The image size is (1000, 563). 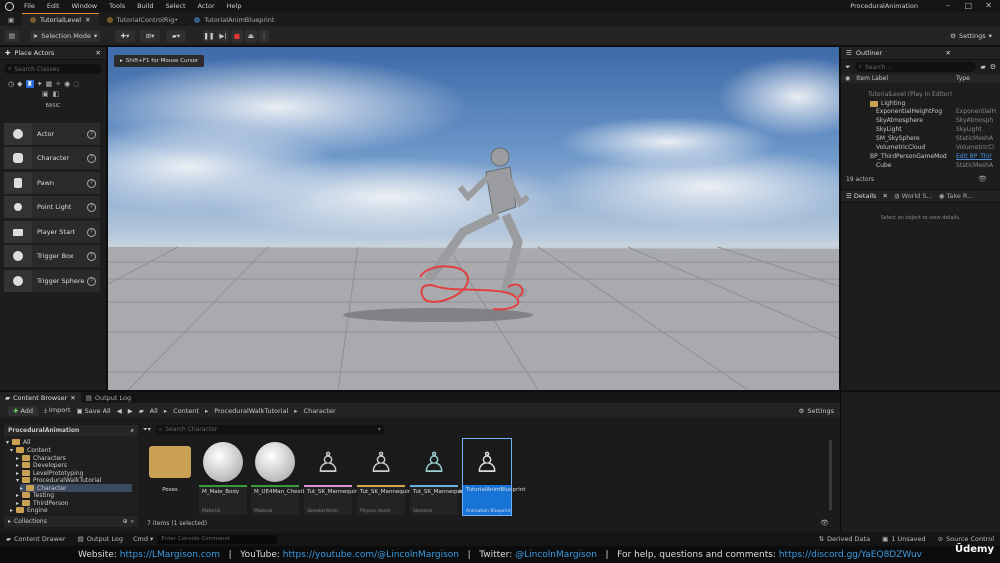 What do you see at coordinates (71, 521) in the screenshot?
I see `collections-header: ▸ Collections ⊕ ⌕` at bounding box center [71, 521].